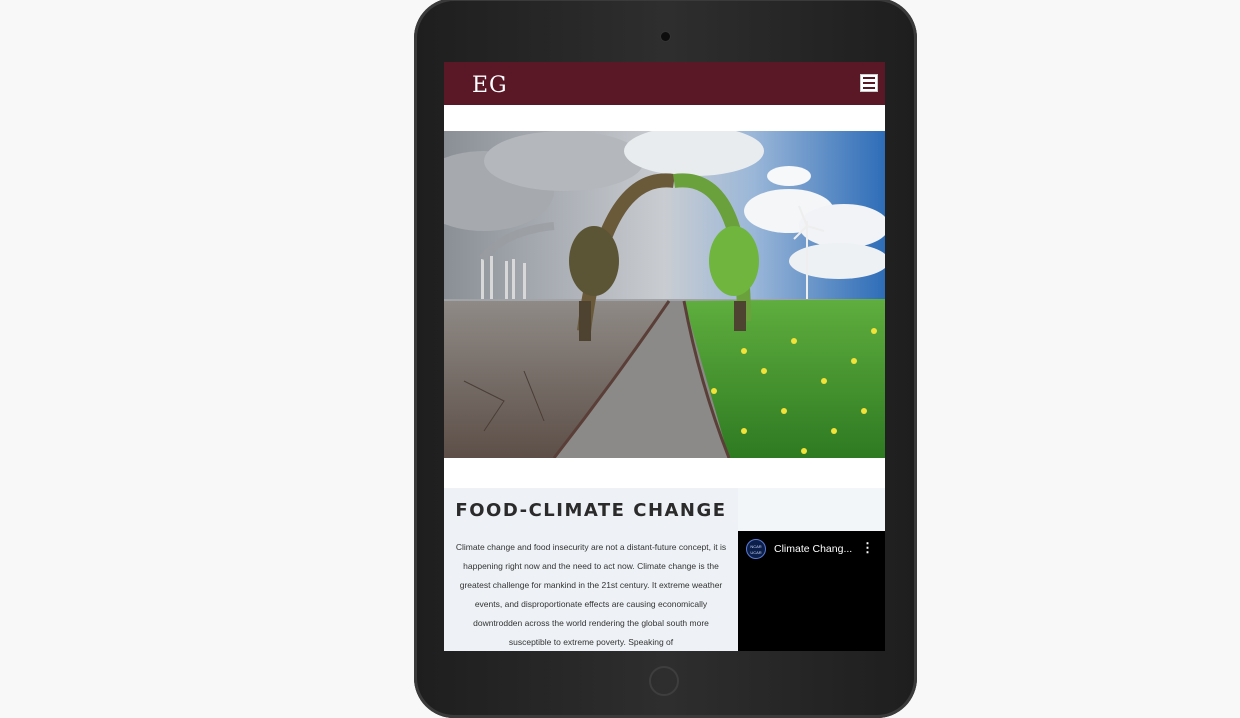 The height and width of the screenshot is (718, 1240). I want to click on article-title: FOOD-CLIMATE CHANGE, so click(591, 510).